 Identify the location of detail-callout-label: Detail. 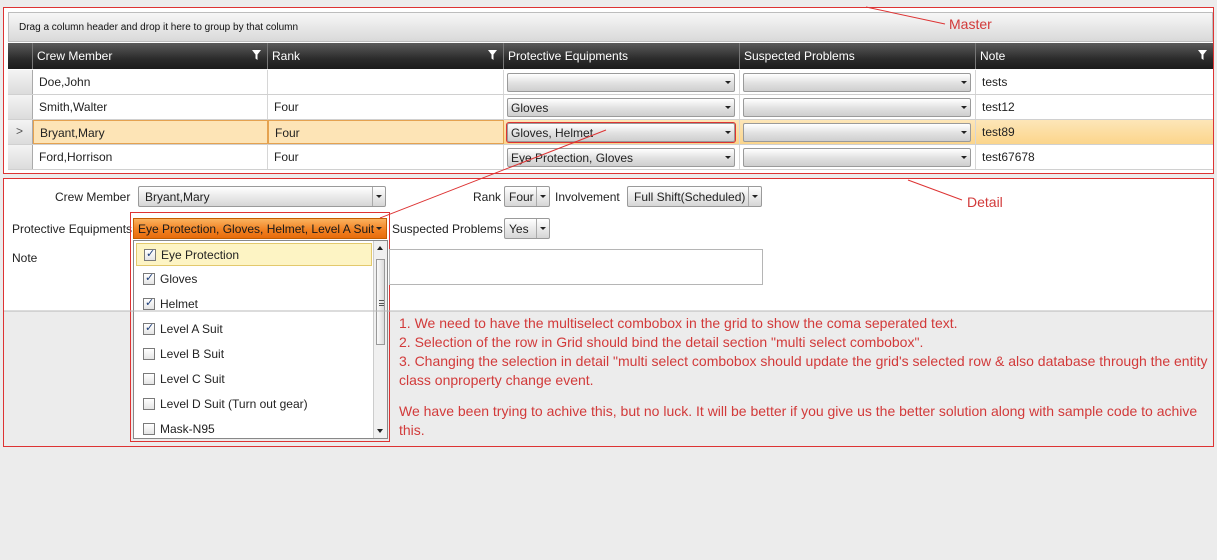
(985, 202).